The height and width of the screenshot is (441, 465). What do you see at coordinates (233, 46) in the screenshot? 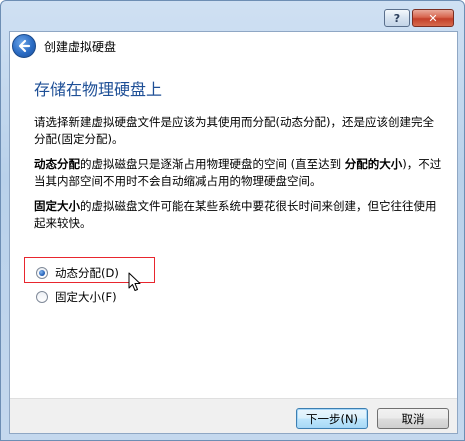
I see `wizard-header: 创建虚拟硬盘` at bounding box center [233, 46].